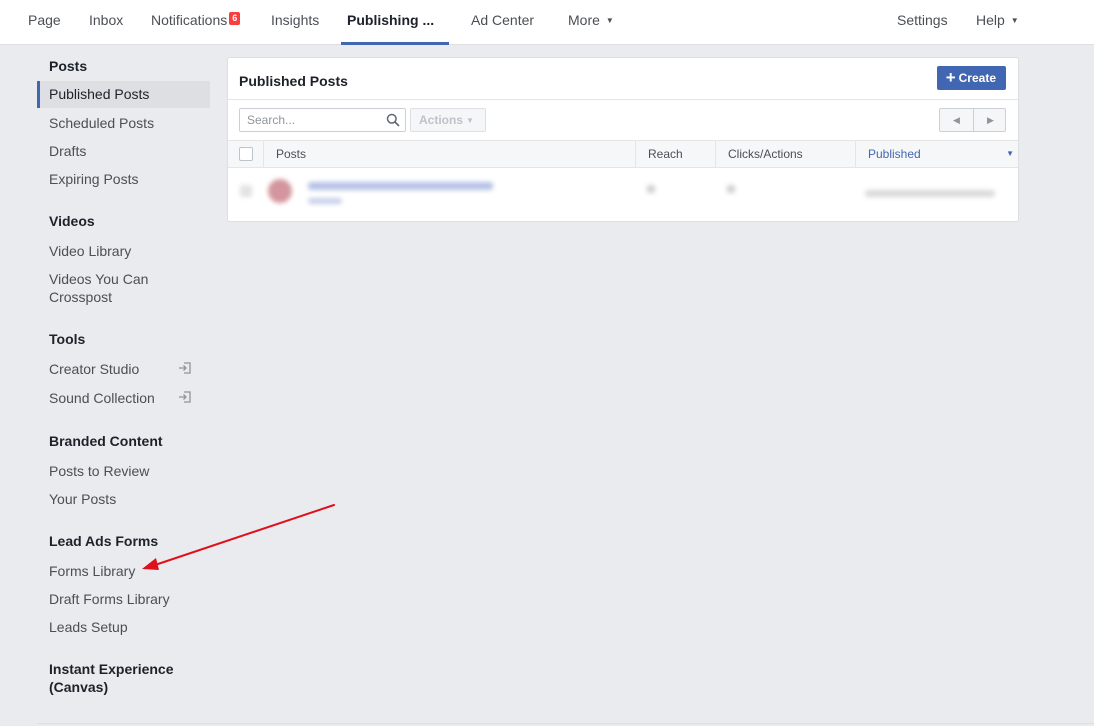  I want to click on prev-page-icon: ◀, so click(956, 120).